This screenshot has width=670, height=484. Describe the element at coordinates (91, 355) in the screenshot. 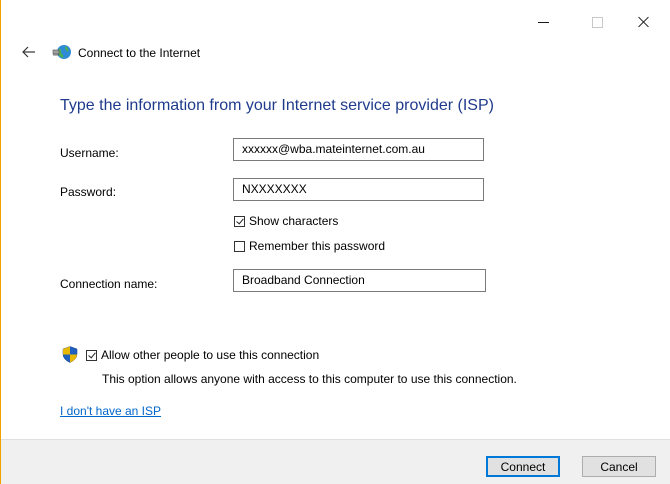

I see `allow-others-checkbox` at that location.